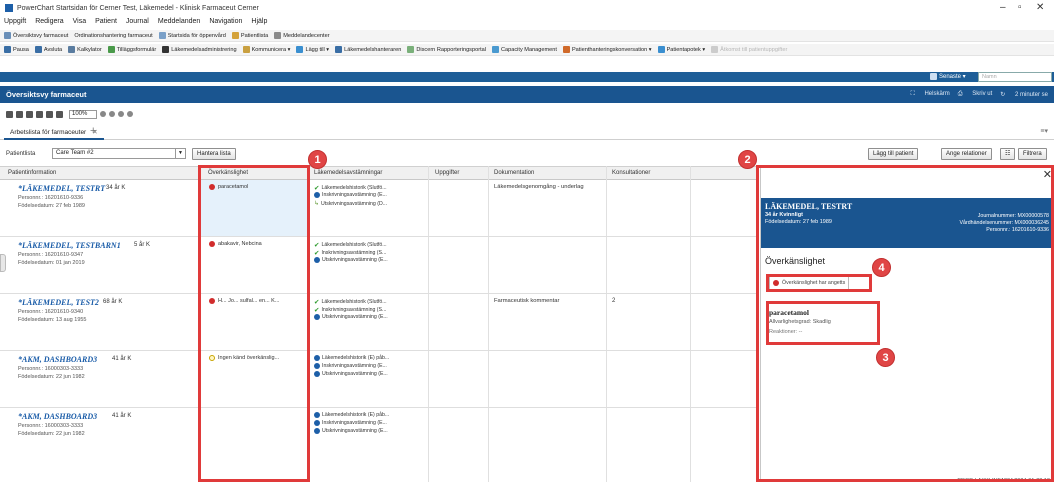 The image size is (1054, 486). Describe the element at coordinates (106, 23) in the screenshot. I see `menu-patient: Patient` at that location.